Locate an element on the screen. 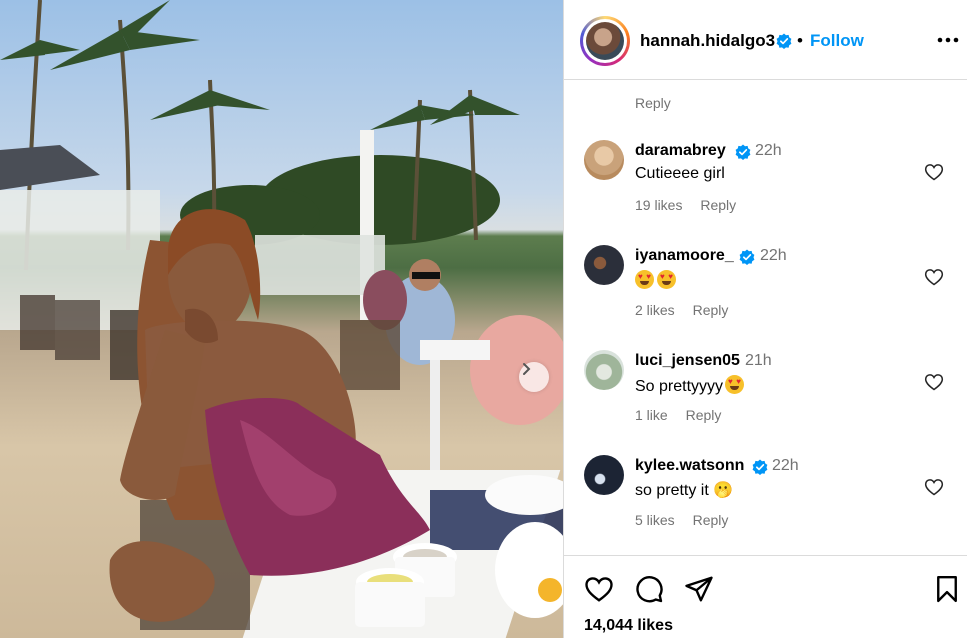 The width and height of the screenshot is (967, 638). author-avatar is located at coordinates (605, 41).